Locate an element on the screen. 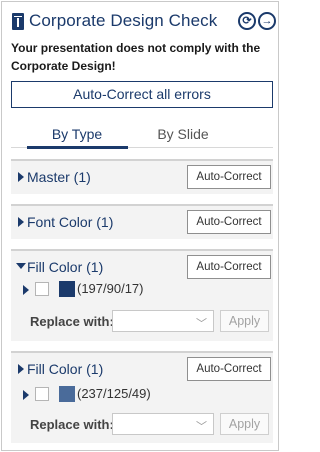  list-item: (197/90/17) is located at coordinates (142, 290).